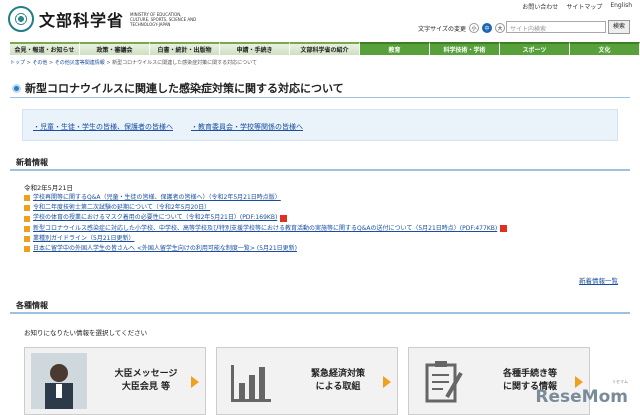  What do you see at coordinates (474, 28) in the screenshot?
I see `font-size-small: 小` at bounding box center [474, 28].